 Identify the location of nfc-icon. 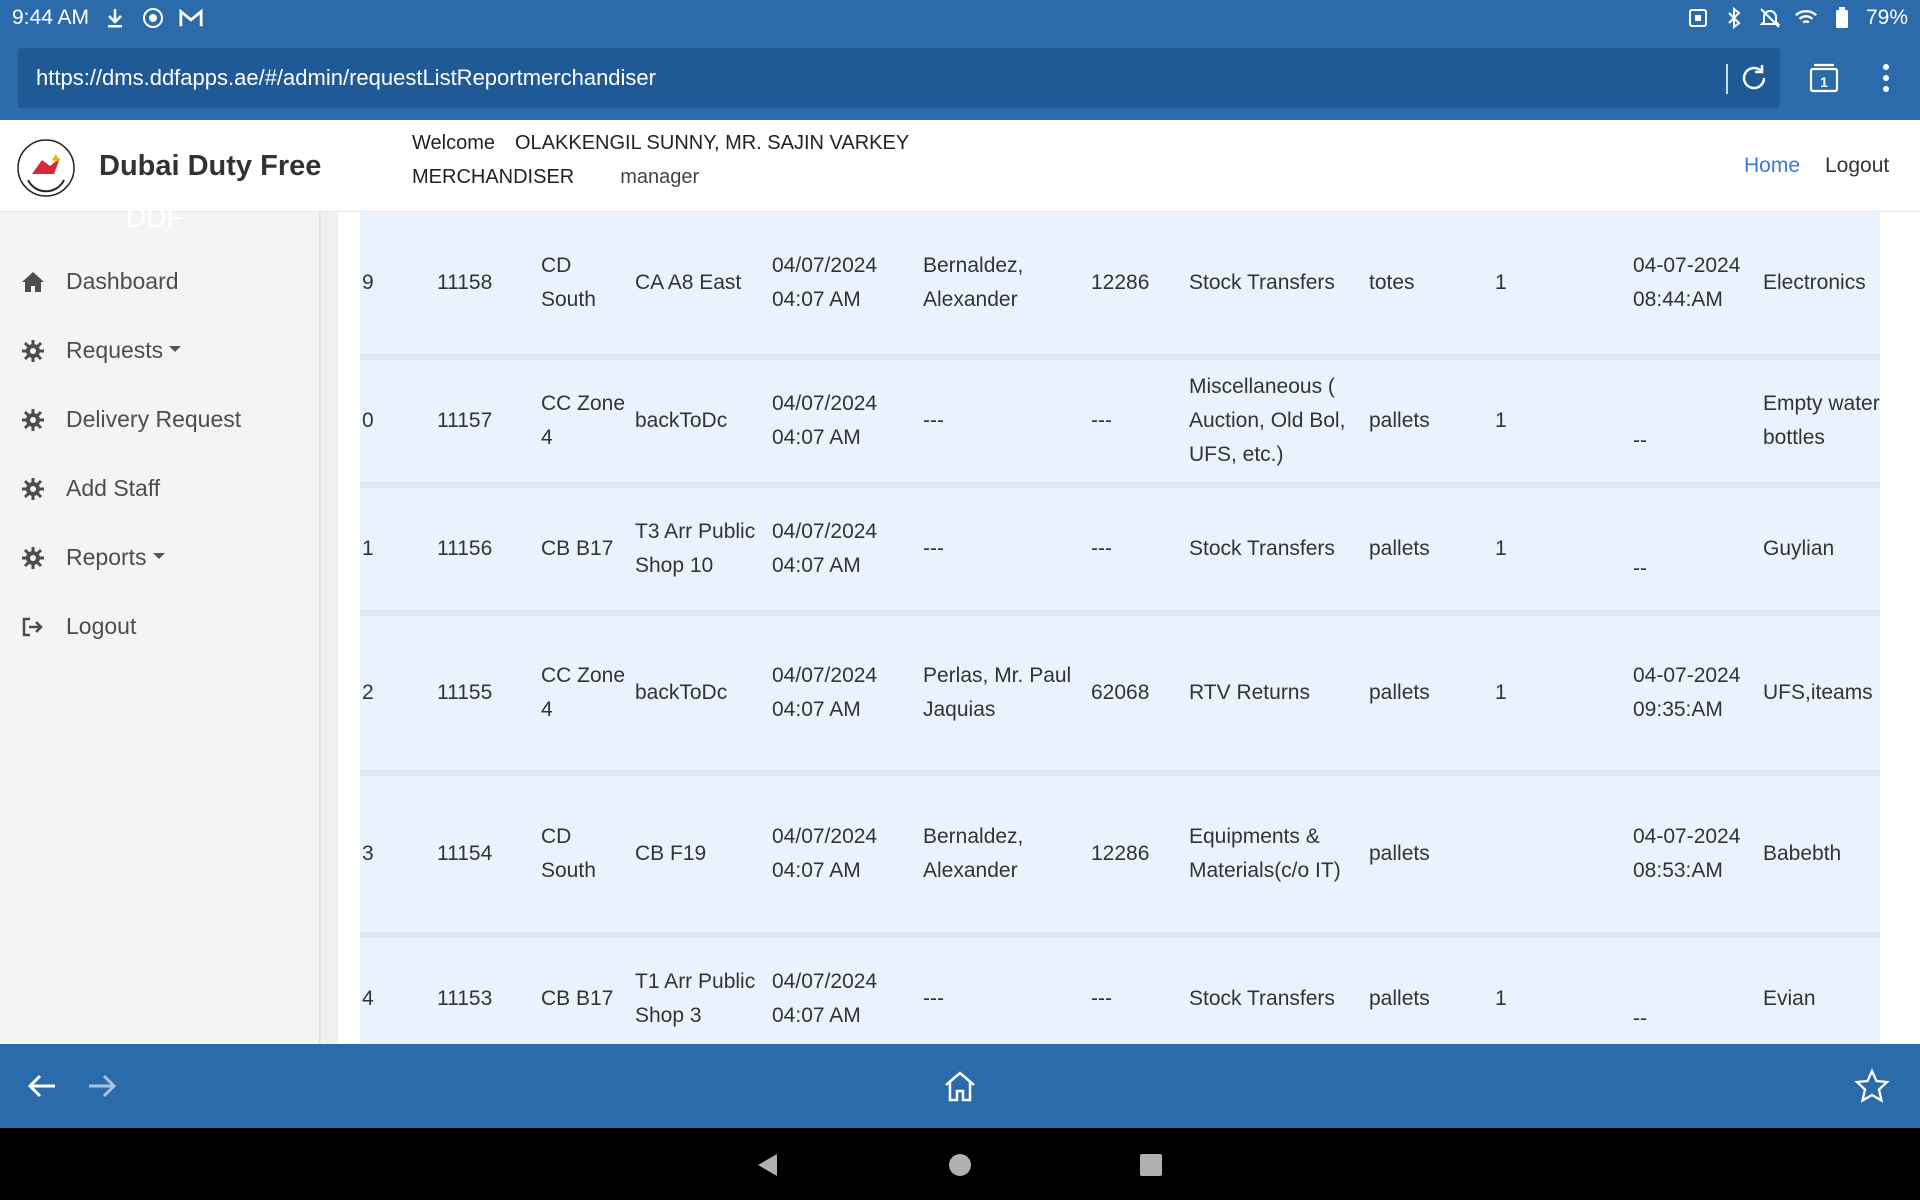
(1698, 18).